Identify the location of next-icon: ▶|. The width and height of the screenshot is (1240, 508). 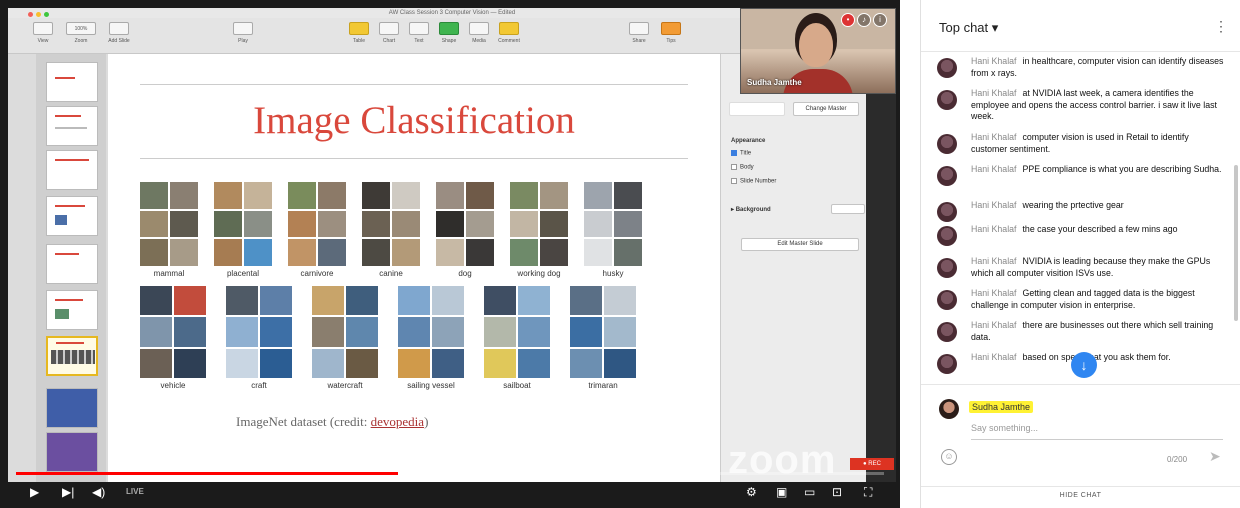
(68, 492).